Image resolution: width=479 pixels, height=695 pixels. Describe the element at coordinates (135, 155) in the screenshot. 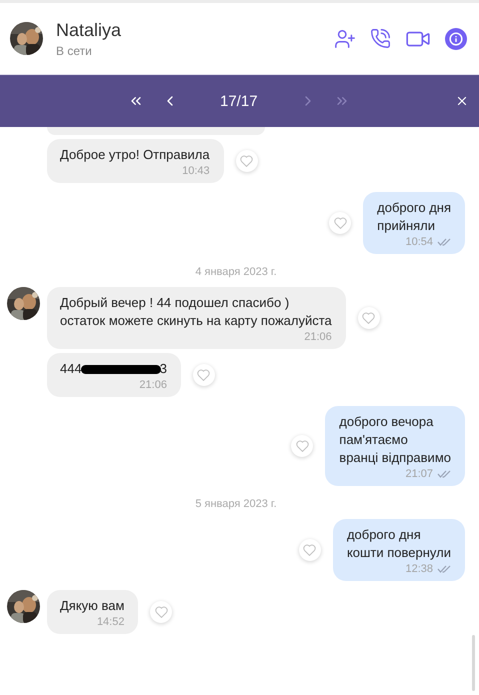

I see `message-text: Доброе утро! Отправила` at that location.